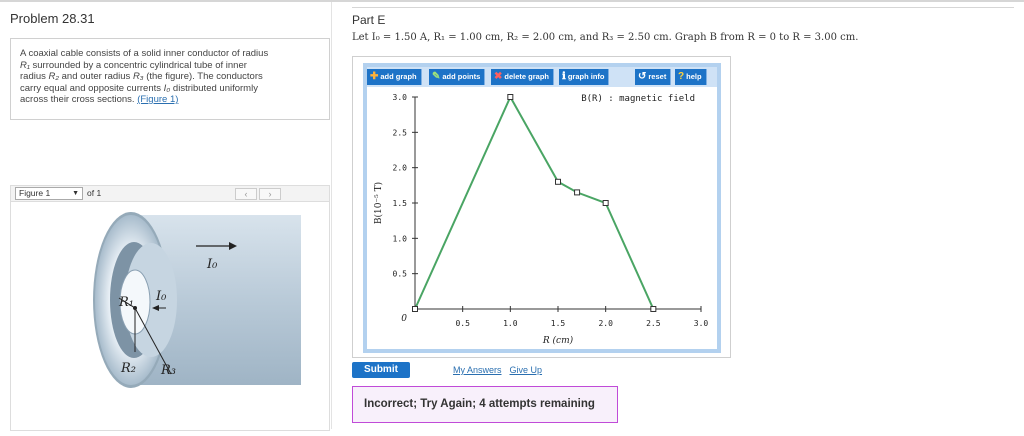 This screenshot has width=1024, height=436. I want to click on figure-select-value: Figure 1, so click(35, 193).